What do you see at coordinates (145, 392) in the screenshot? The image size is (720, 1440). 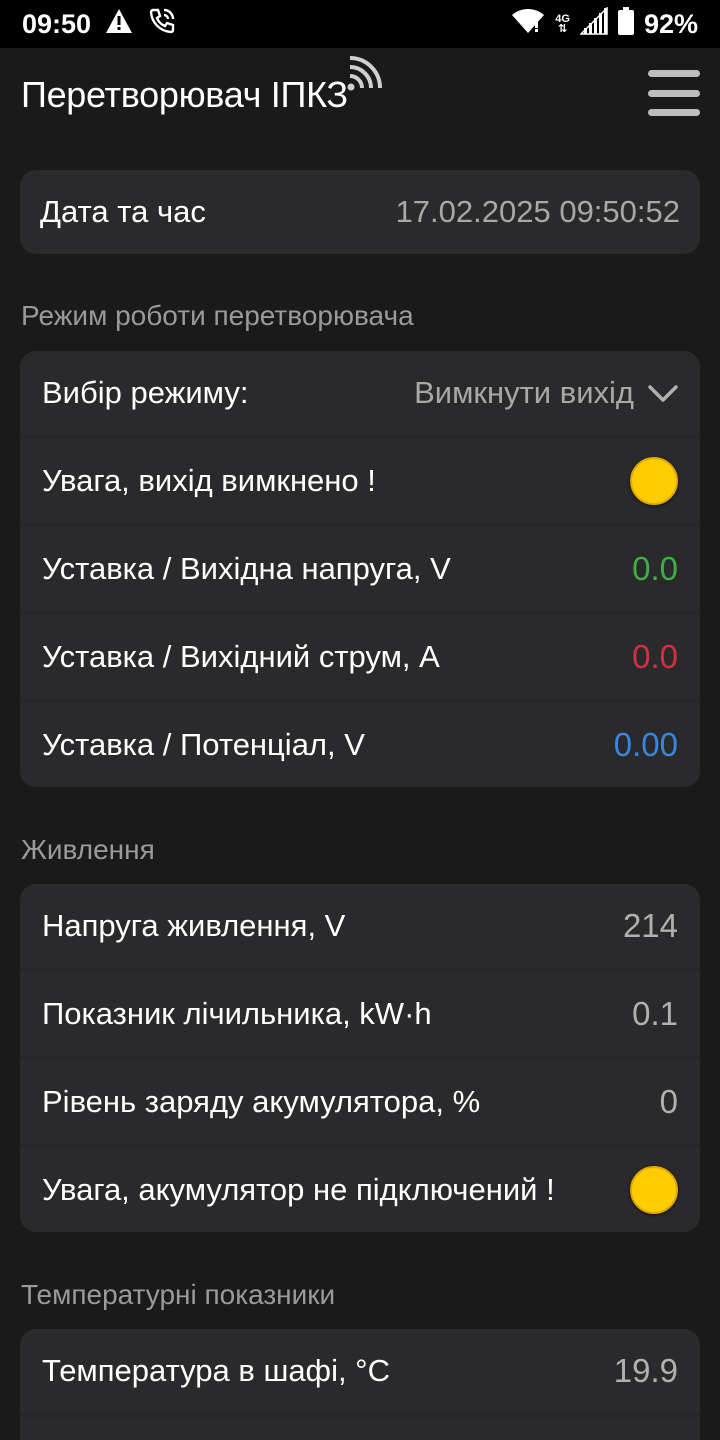 I see `mode-select-label: Вибір режиму:` at bounding box center [145, 392].